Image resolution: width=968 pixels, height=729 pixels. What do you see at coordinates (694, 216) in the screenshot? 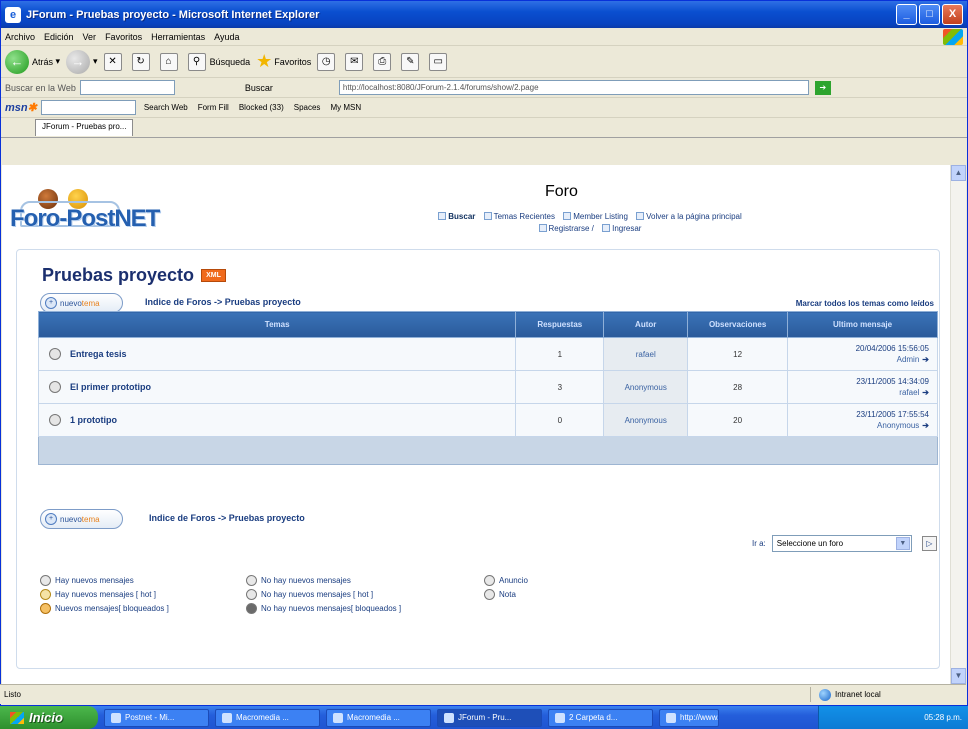
I see `volver-link: Volver a la página principal` at bounding box center [694, 216].